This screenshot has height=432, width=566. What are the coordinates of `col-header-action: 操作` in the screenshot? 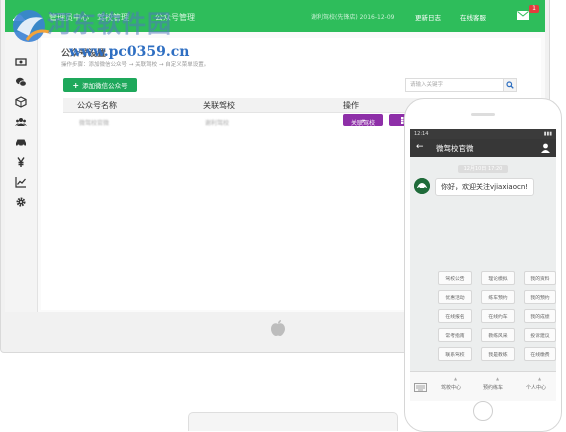 It's located at (351, 105).